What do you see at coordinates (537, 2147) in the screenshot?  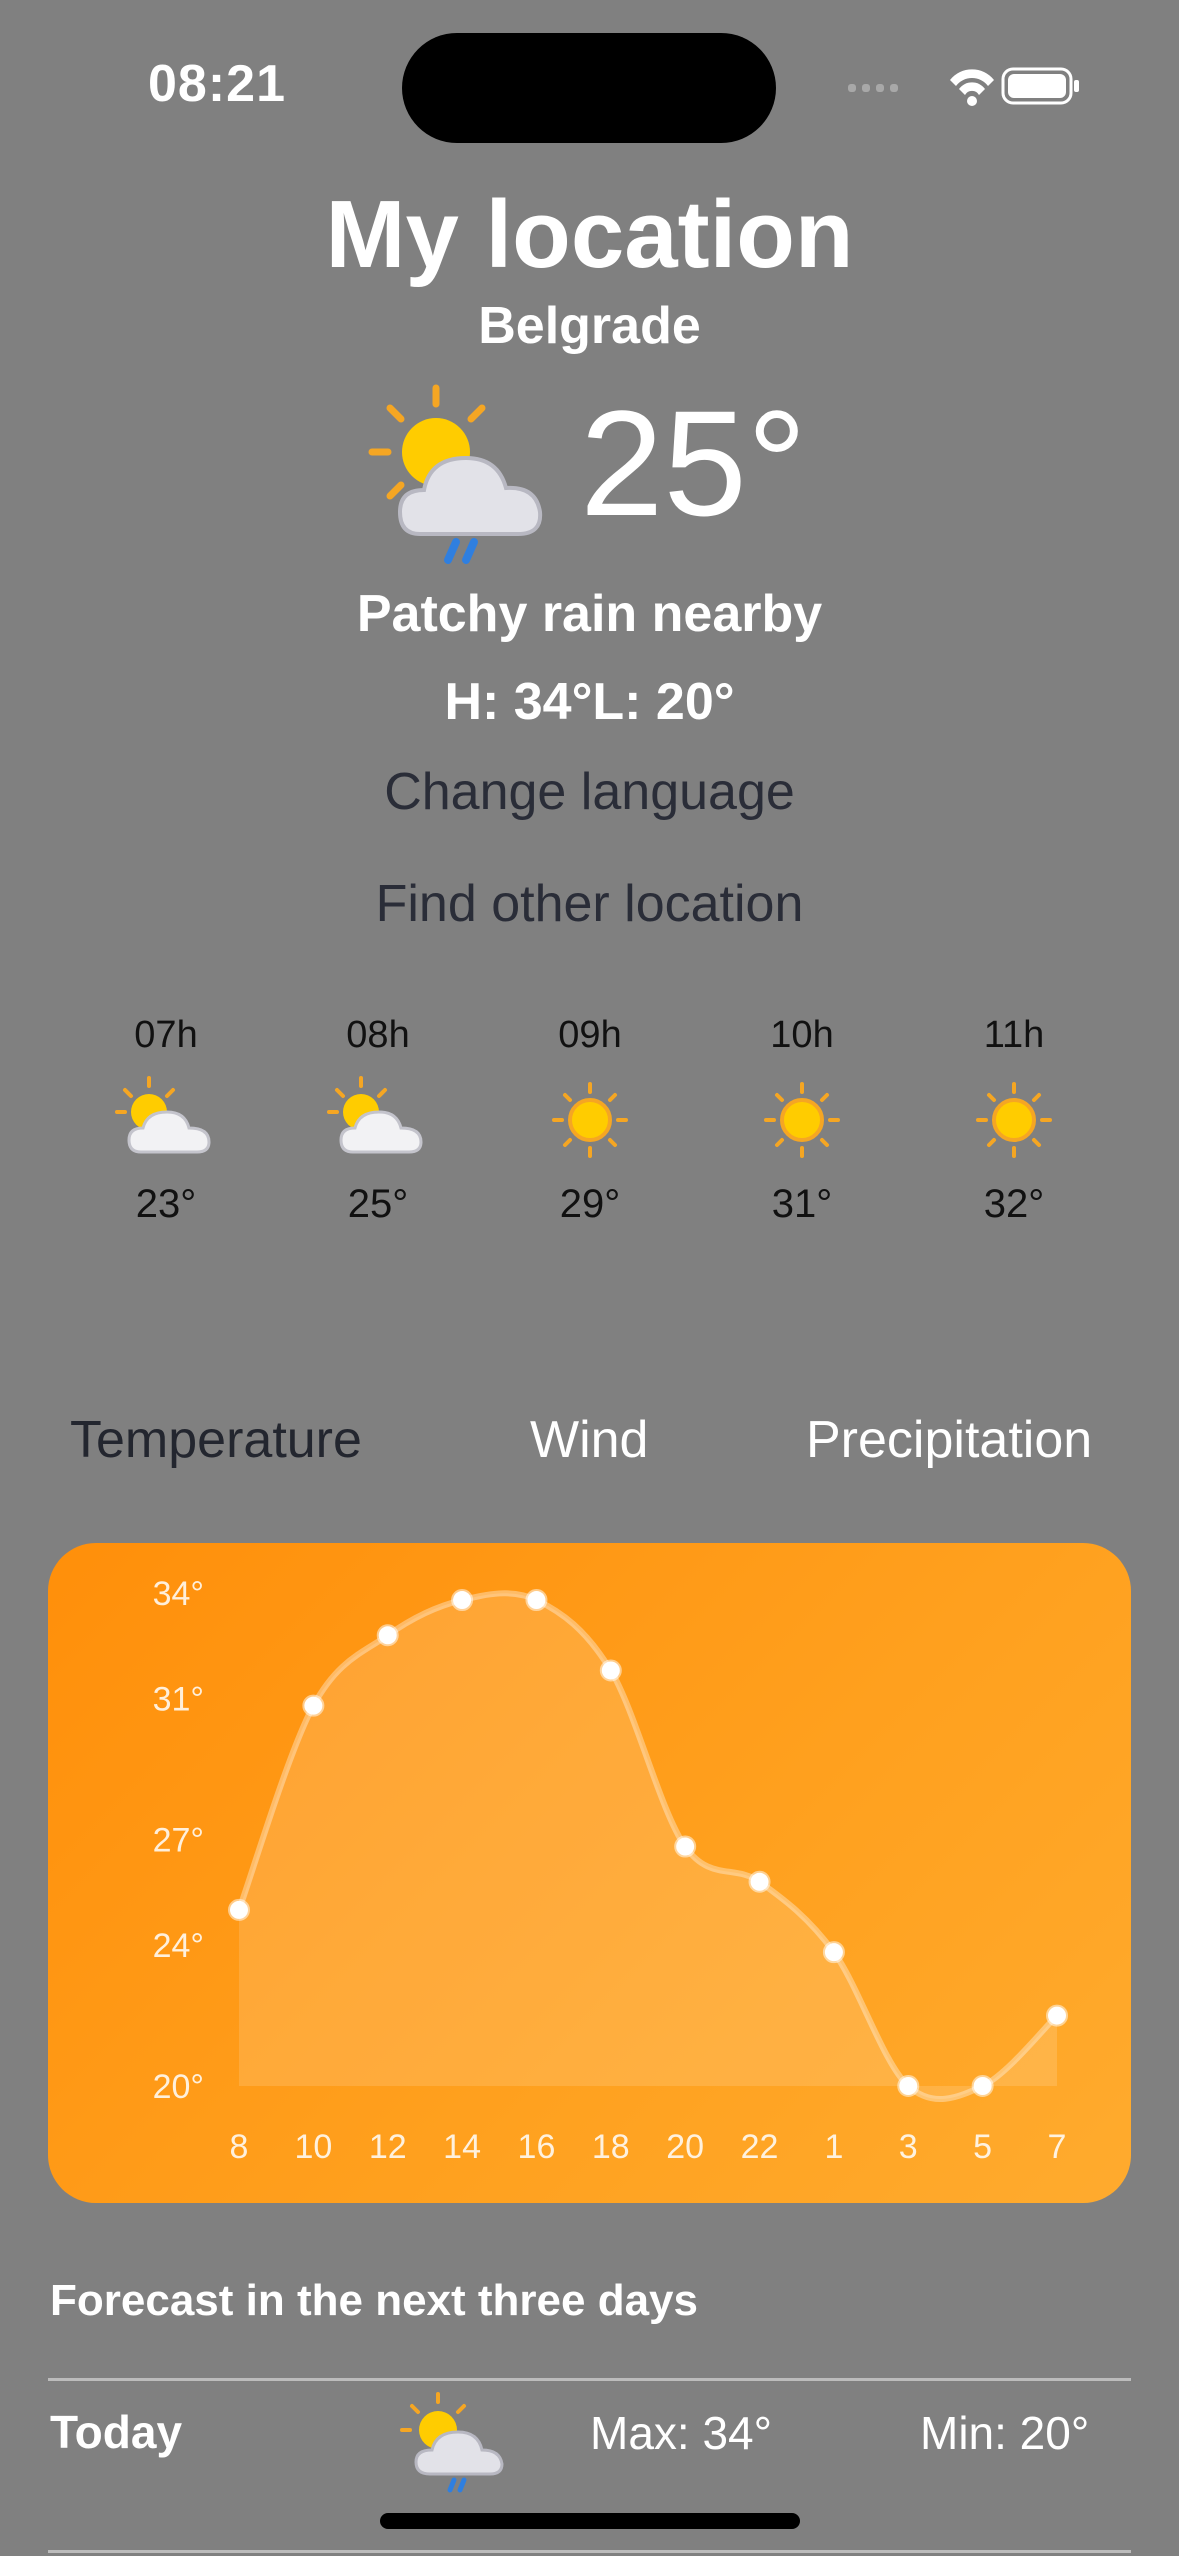 I see `x-tick-label: 16` at bounding box center [537, 2147].